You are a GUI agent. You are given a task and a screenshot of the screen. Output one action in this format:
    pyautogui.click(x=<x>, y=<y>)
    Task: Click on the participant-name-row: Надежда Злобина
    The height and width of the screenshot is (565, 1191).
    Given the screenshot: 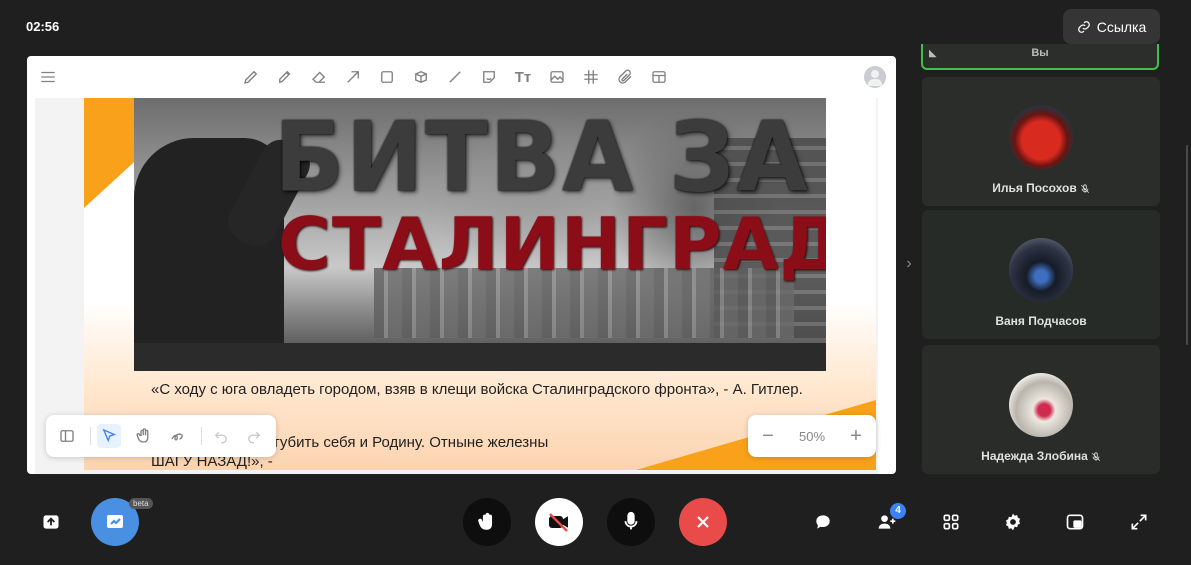 What is the action you would take?
    pyautogui.click(x=1041, y=456)
    